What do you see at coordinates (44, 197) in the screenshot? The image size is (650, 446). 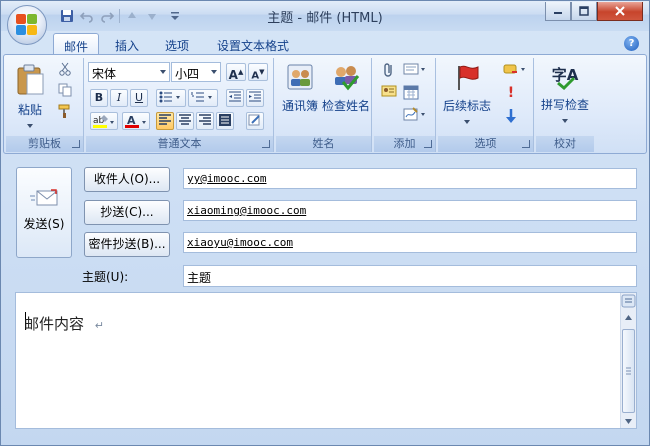 I see `send-envelope-icon` at bounding box center [44, 197].